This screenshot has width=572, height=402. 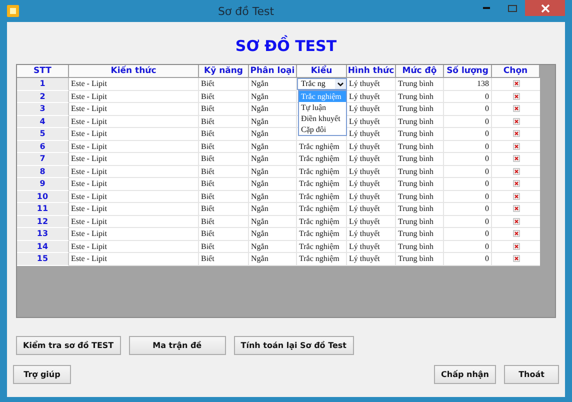 I want to click on column-header: Chọn, so click(x=516, y=71).